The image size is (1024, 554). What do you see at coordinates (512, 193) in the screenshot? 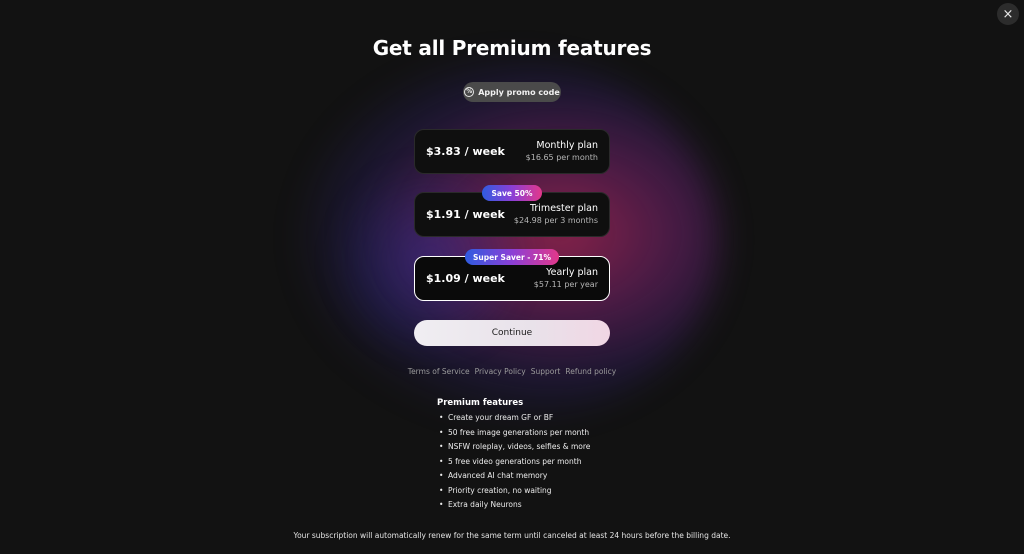
I see `save-badge: Save 50%` at bounding box center [512, 193].